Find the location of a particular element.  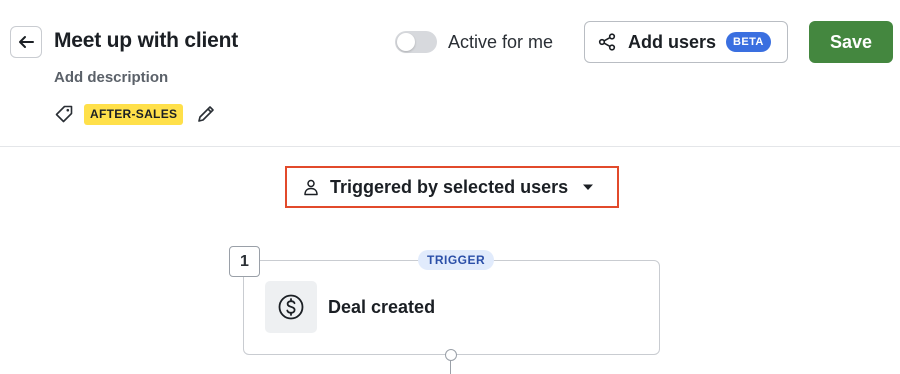

pencil-icon is located at coordinates (206, 114).